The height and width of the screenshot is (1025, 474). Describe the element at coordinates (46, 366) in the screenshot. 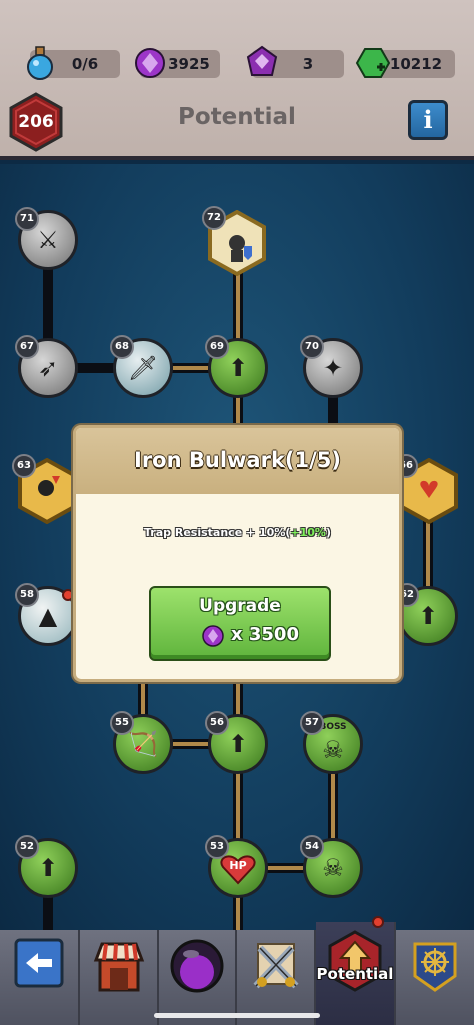

I see `skill-node-67: ➶ 67` at that location.